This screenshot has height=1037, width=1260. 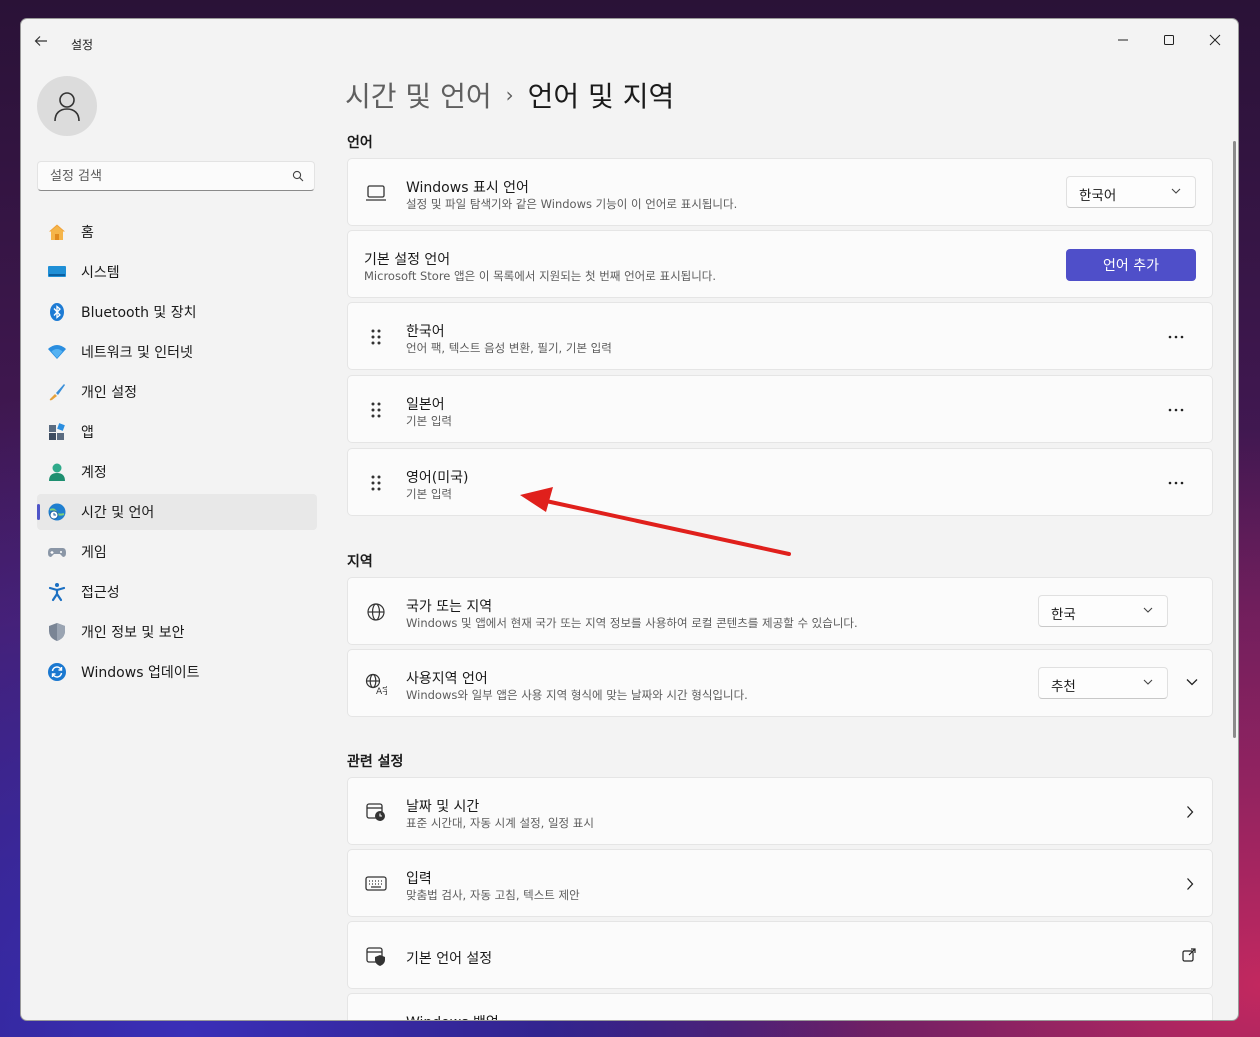 I want to click on language-item-japanese: 일본어 기본 입력, so click(x=780, y=409).